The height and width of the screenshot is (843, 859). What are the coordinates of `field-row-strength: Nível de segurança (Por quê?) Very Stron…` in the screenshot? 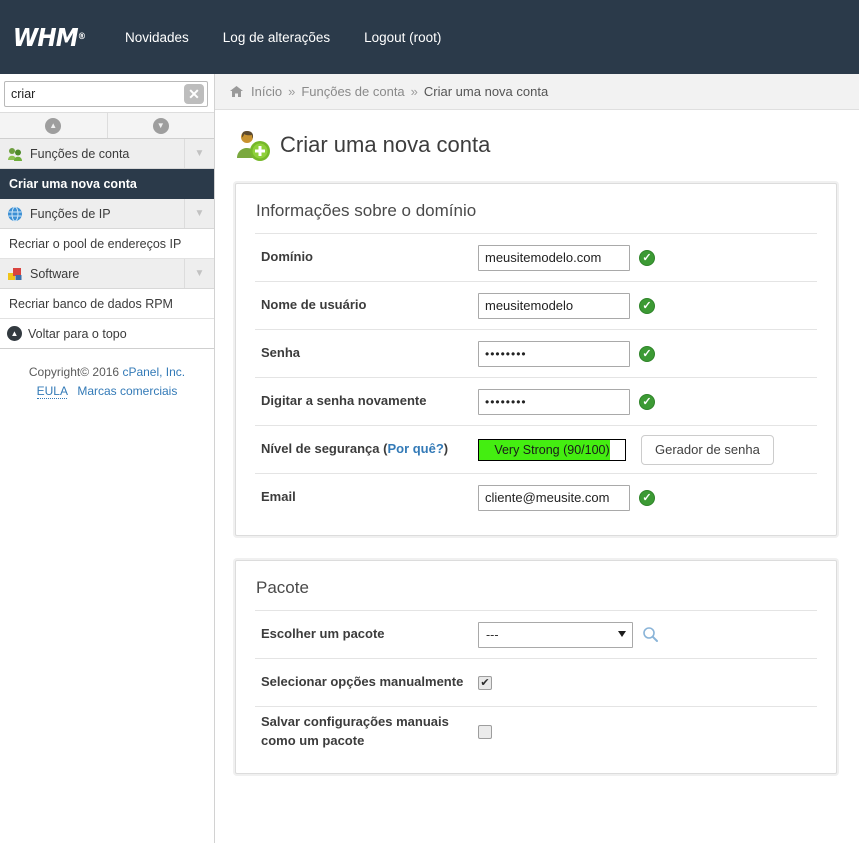 It's located at (536, 449).